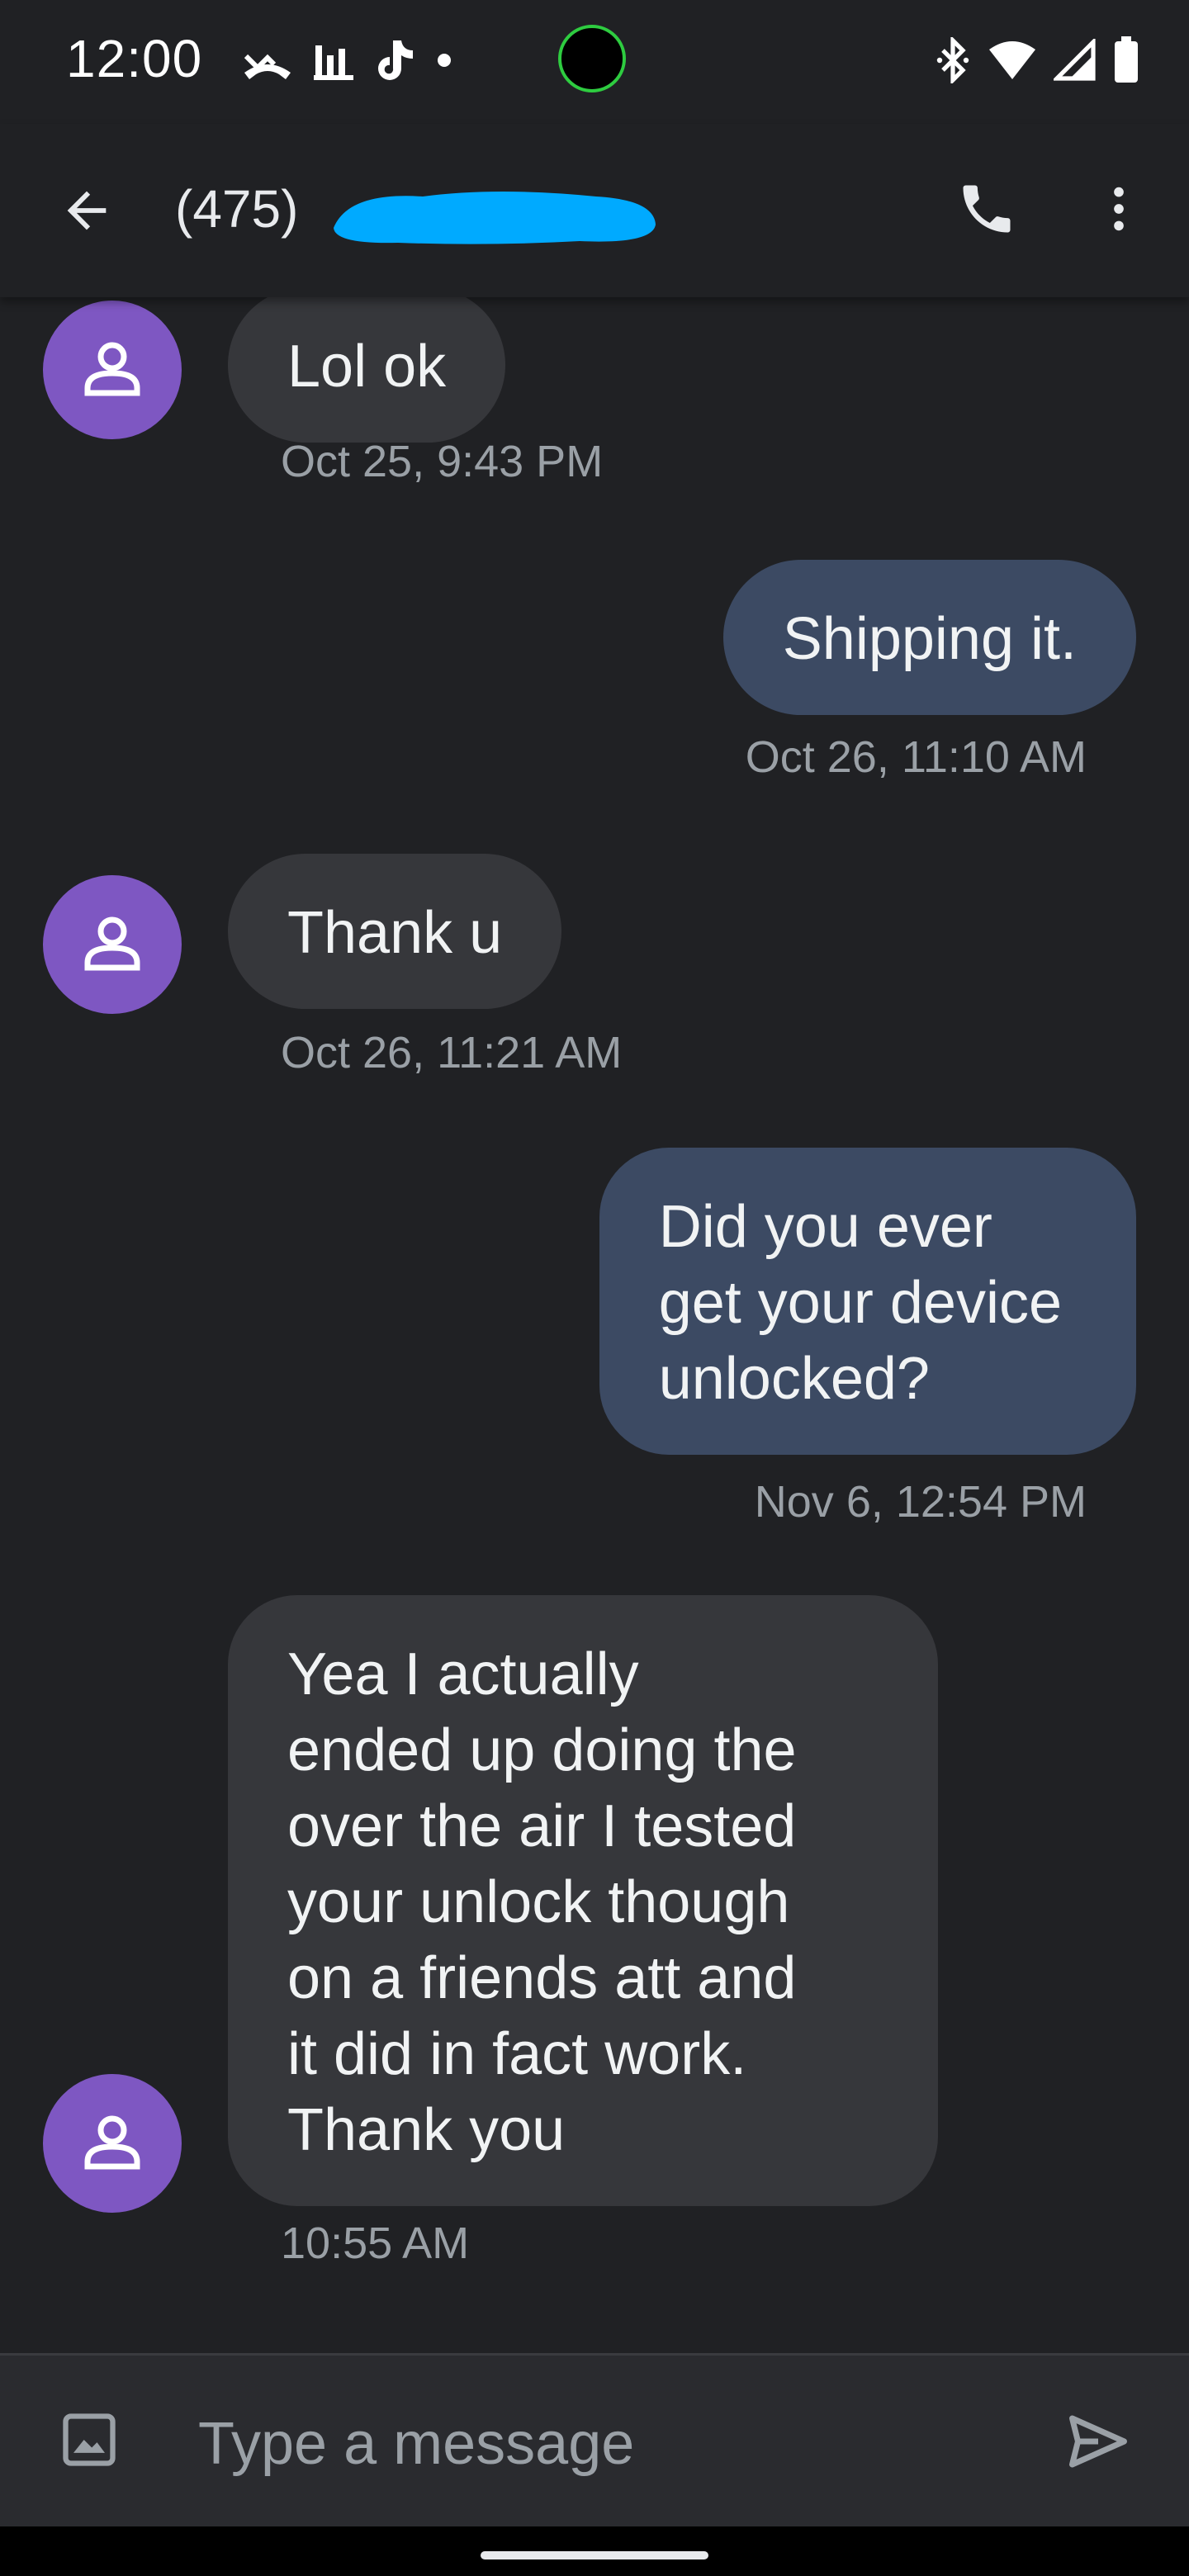  I want to click on send-icon, so click(1098, 2443).